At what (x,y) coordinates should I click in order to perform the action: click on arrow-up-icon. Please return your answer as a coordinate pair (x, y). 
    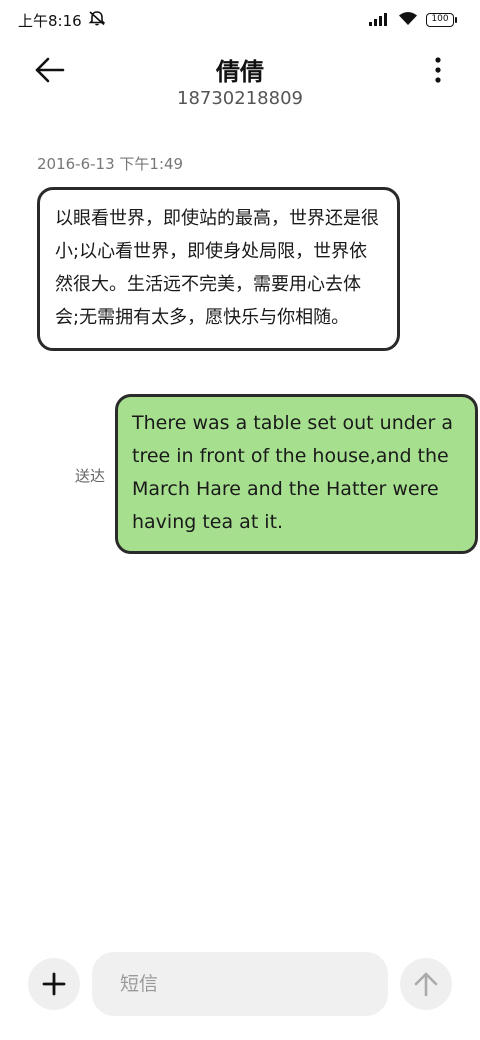
    Looking at the image, I should click on (426, 984).